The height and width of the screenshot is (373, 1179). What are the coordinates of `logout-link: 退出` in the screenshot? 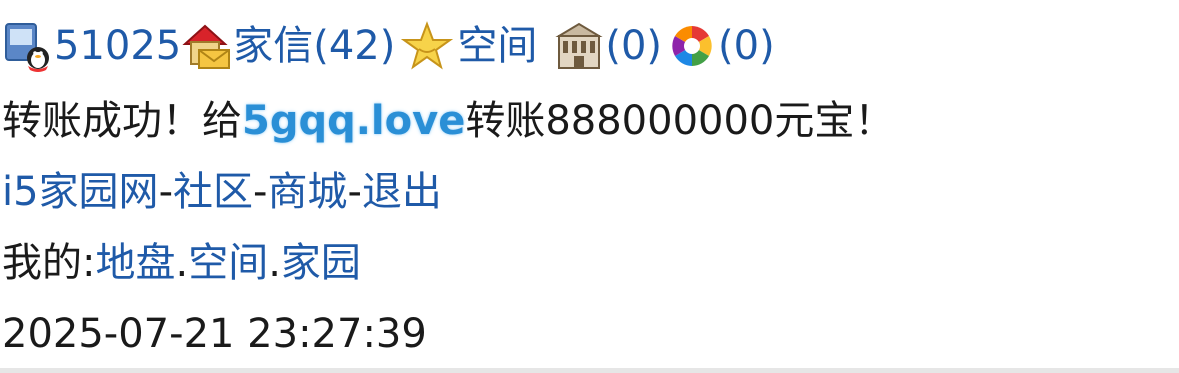 It's located at (402, 192).